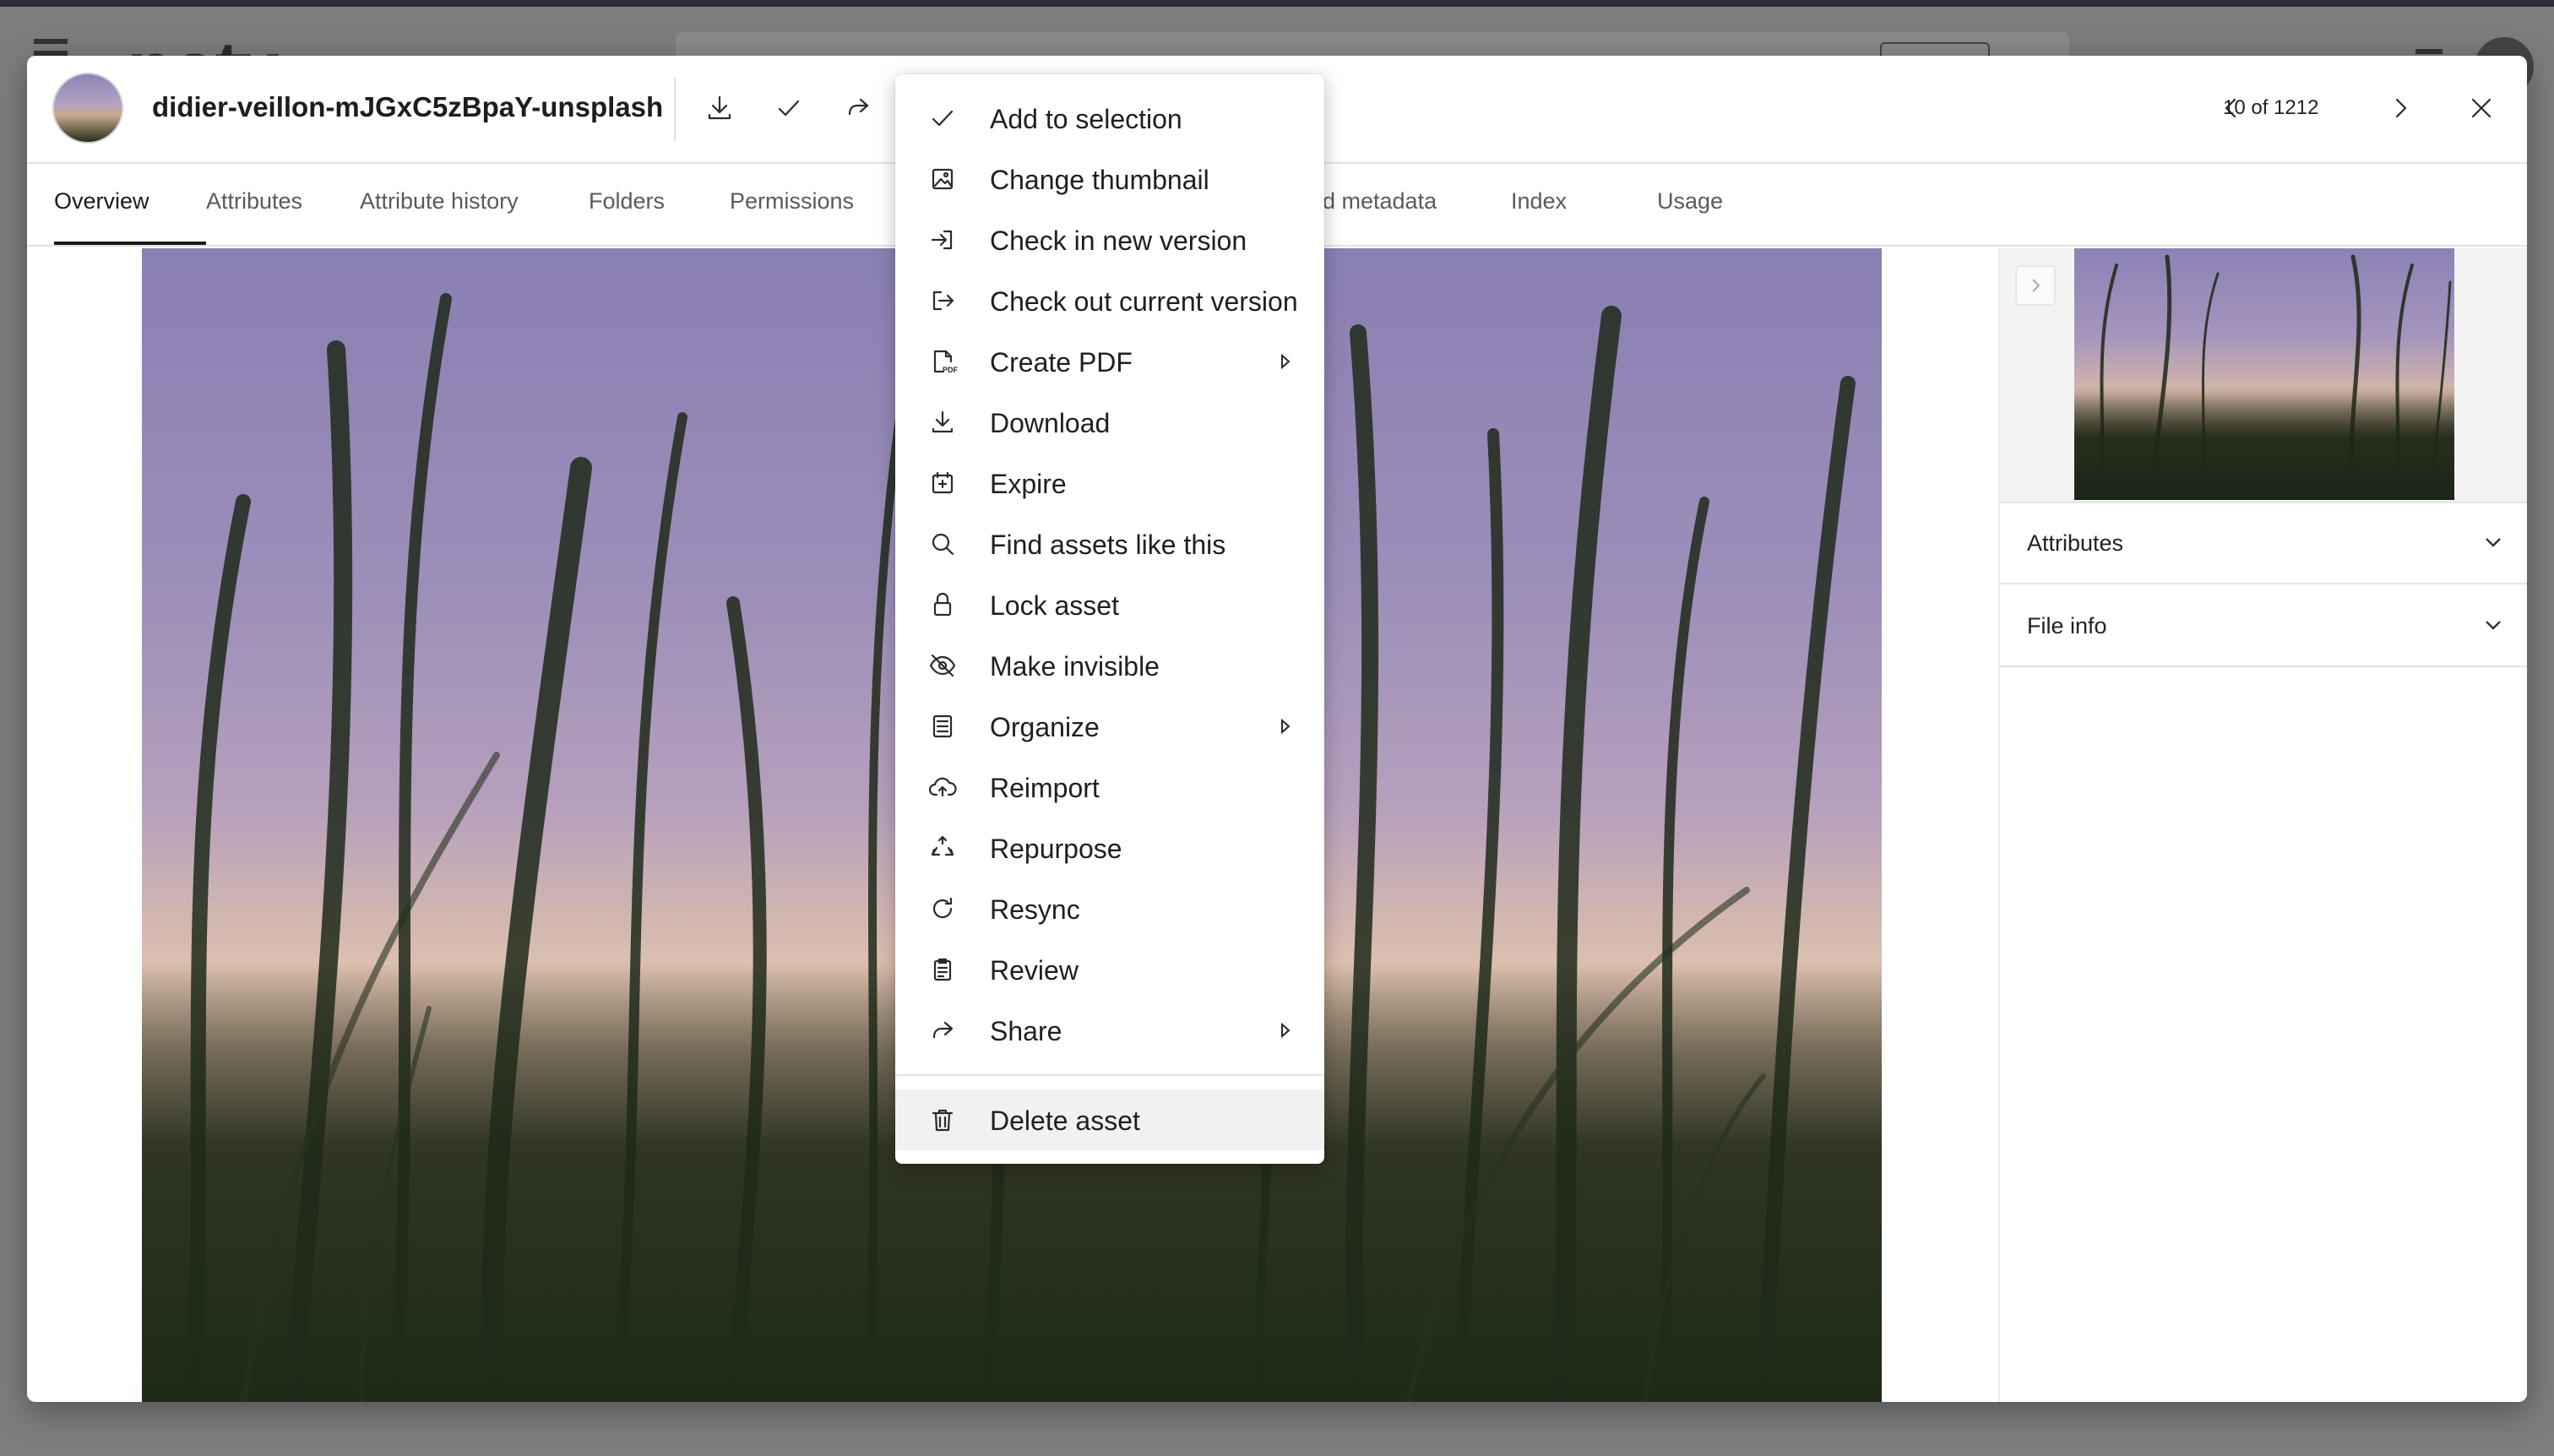  I want to click on menu-item-resync: Resync, so click(1109, 908).